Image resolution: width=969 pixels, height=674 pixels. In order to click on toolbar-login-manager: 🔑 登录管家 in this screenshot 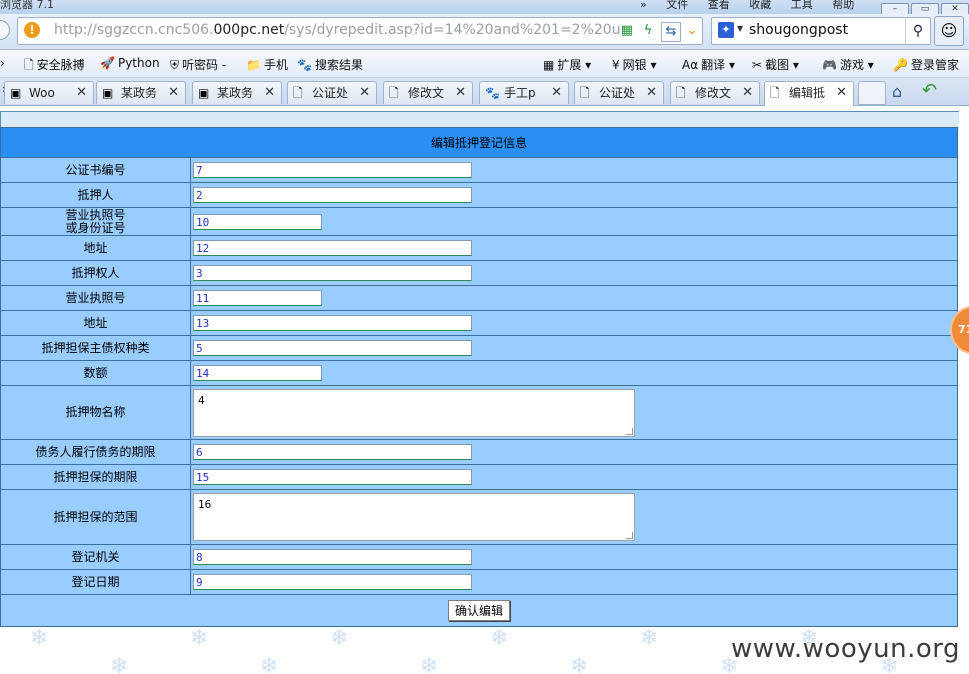, I will do `click(926, 64)`.